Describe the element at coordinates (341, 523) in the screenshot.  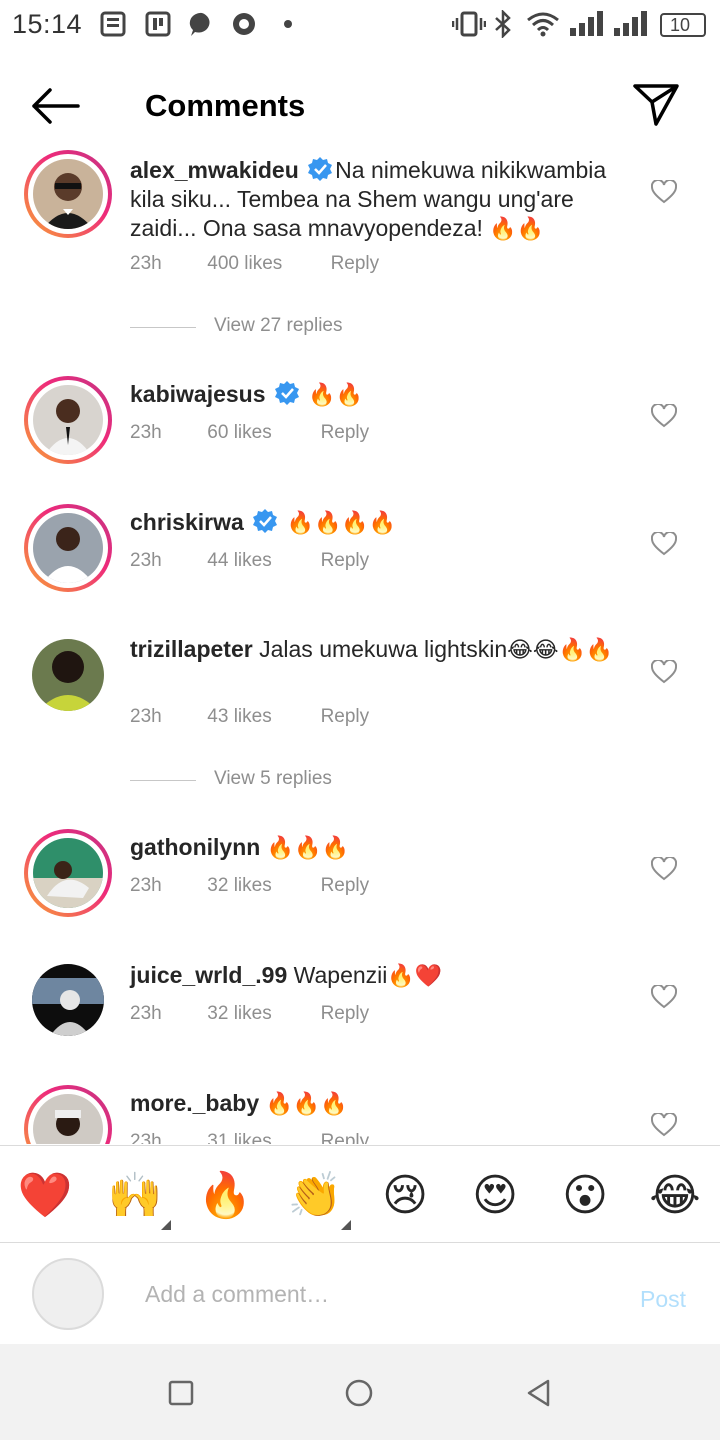
I see `comment-emojis: 🔥🔥🔥🔥` at that location.